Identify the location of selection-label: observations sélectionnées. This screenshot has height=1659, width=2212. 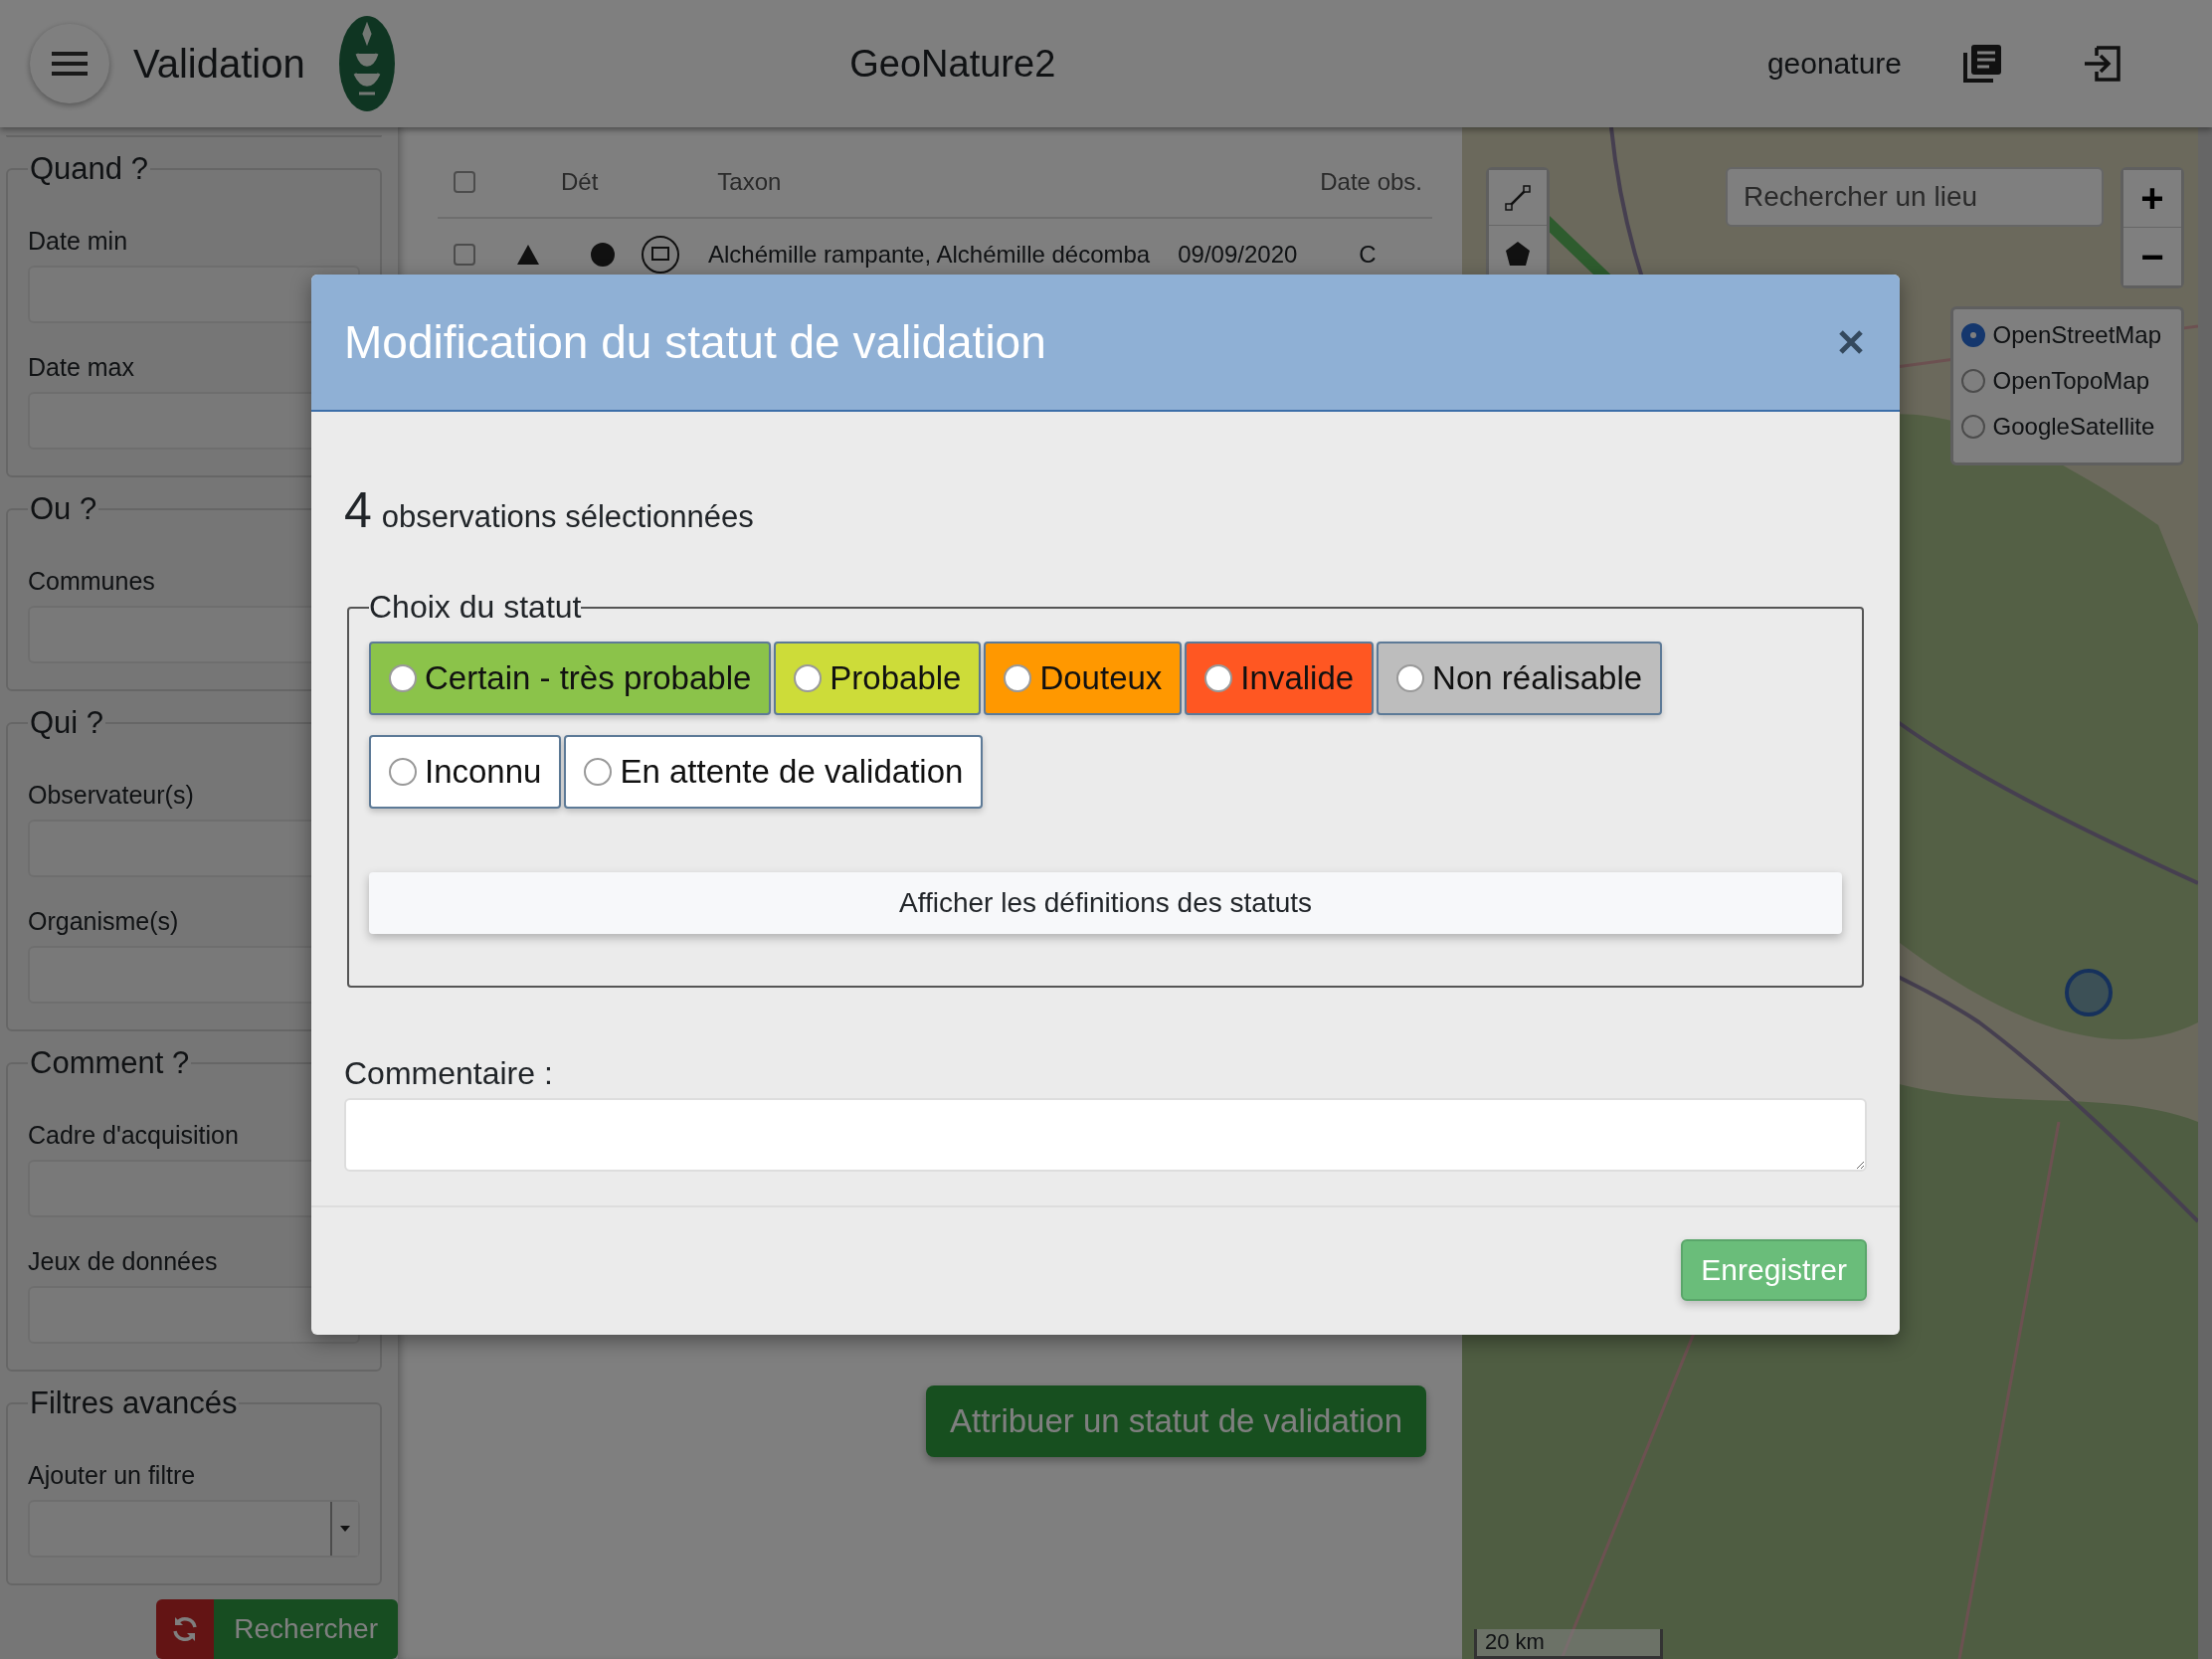
(567, 517).